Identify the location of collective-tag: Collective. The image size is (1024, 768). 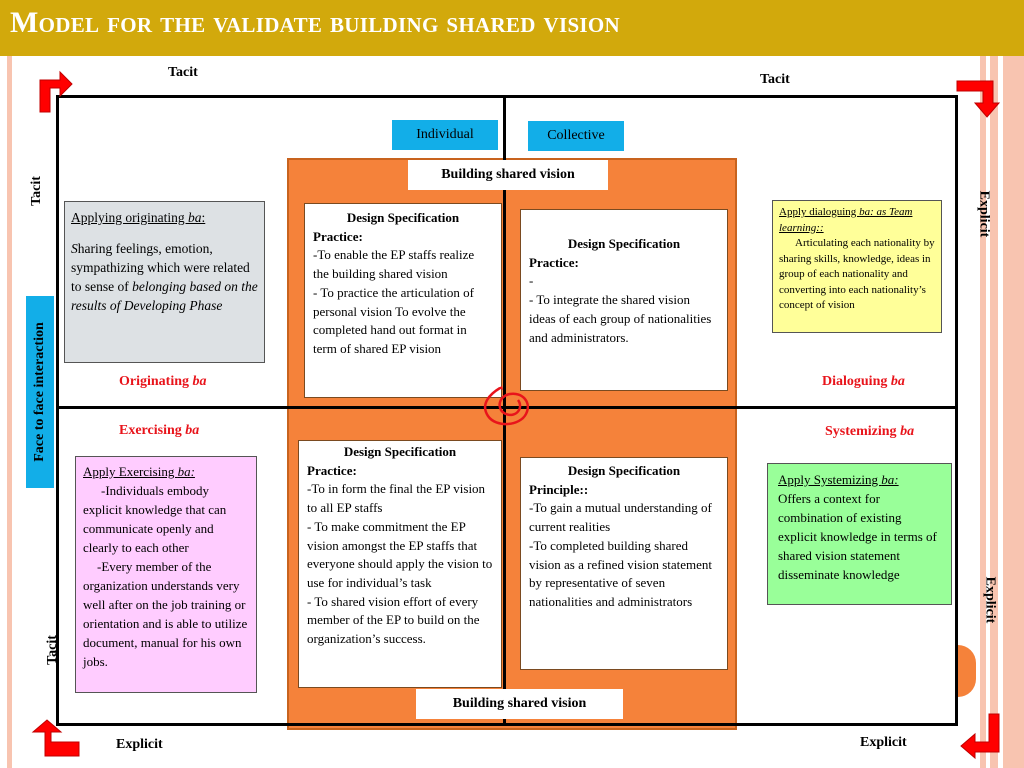
(576, 136).